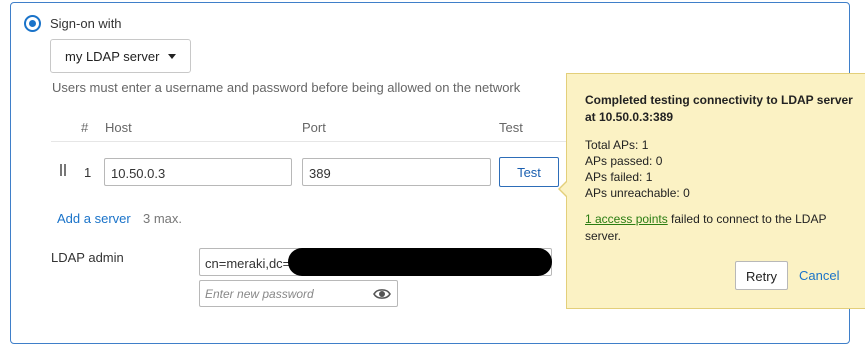  Describe the element at coordinates (163, 218) in the screenshot. I see `max-servers-note: 3 max.` at that location.